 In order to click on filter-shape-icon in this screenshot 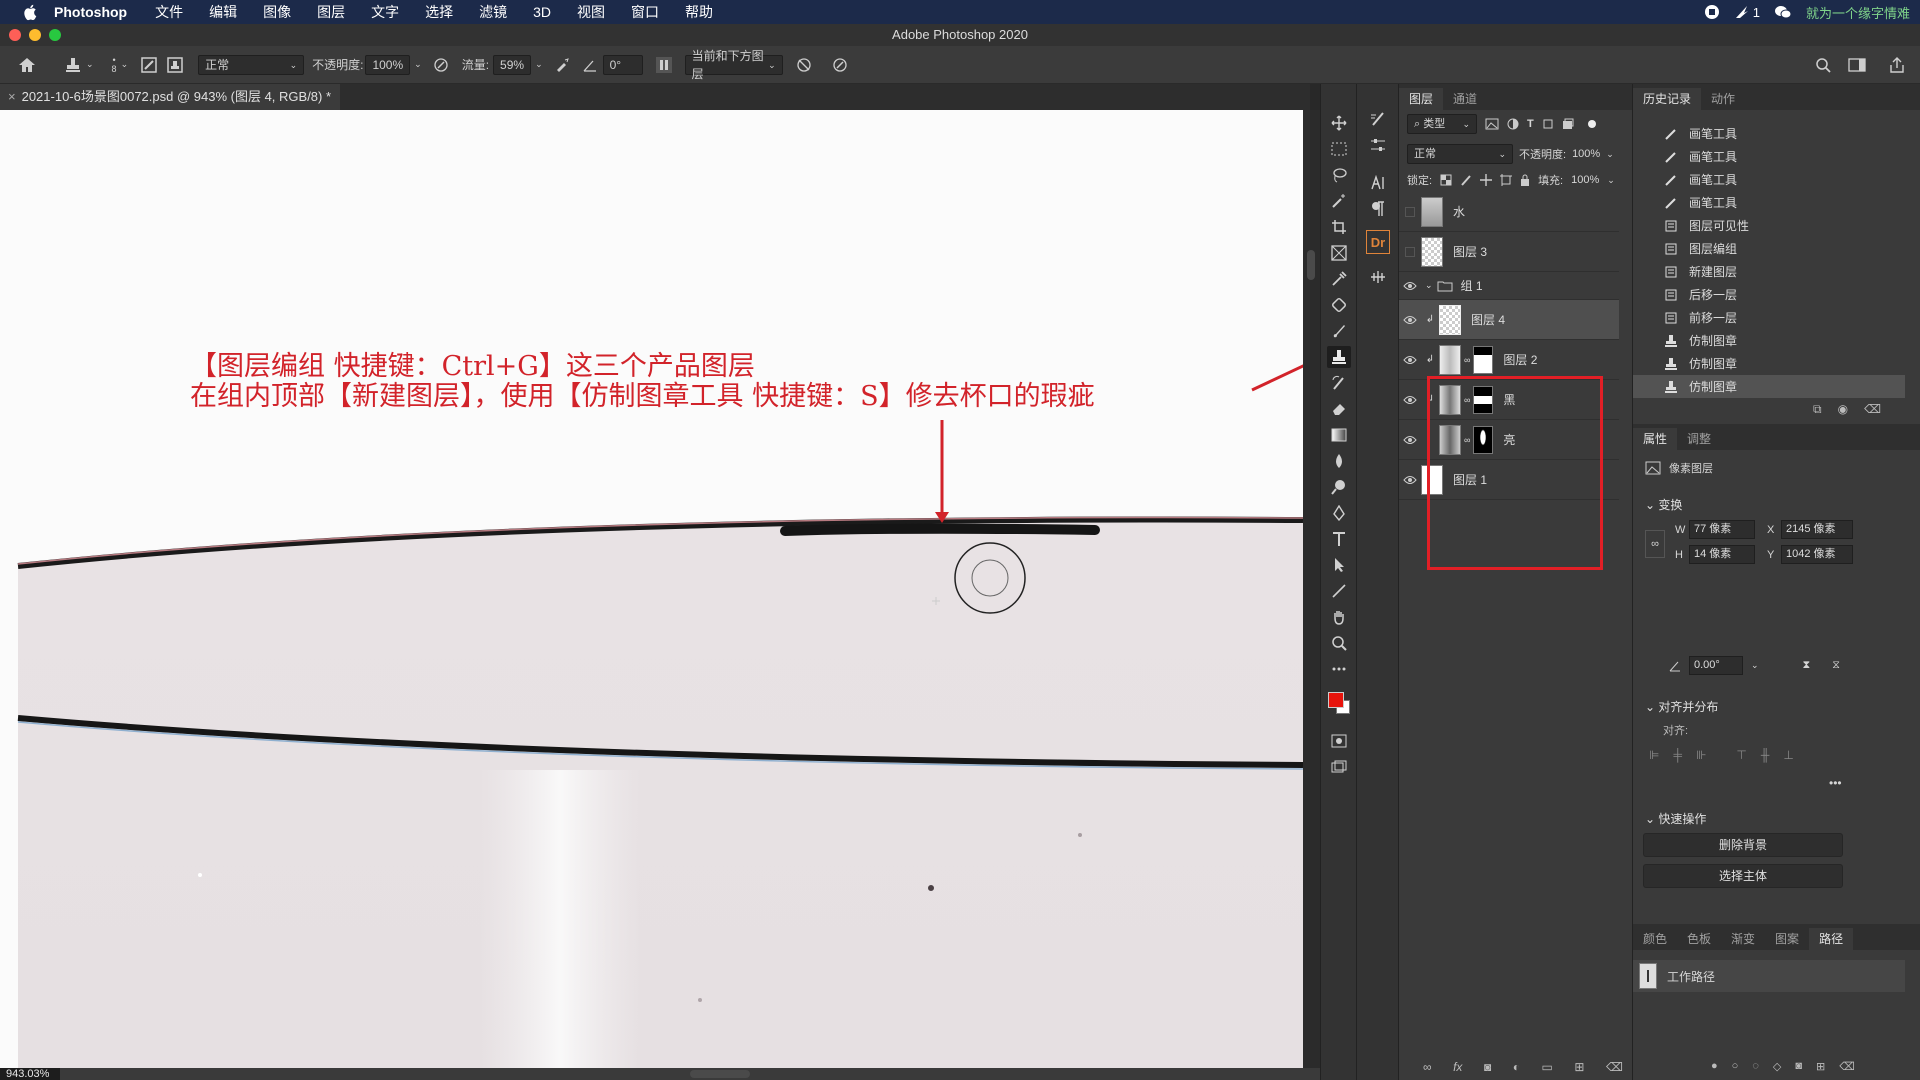, I will do `click(1548, 124)`.